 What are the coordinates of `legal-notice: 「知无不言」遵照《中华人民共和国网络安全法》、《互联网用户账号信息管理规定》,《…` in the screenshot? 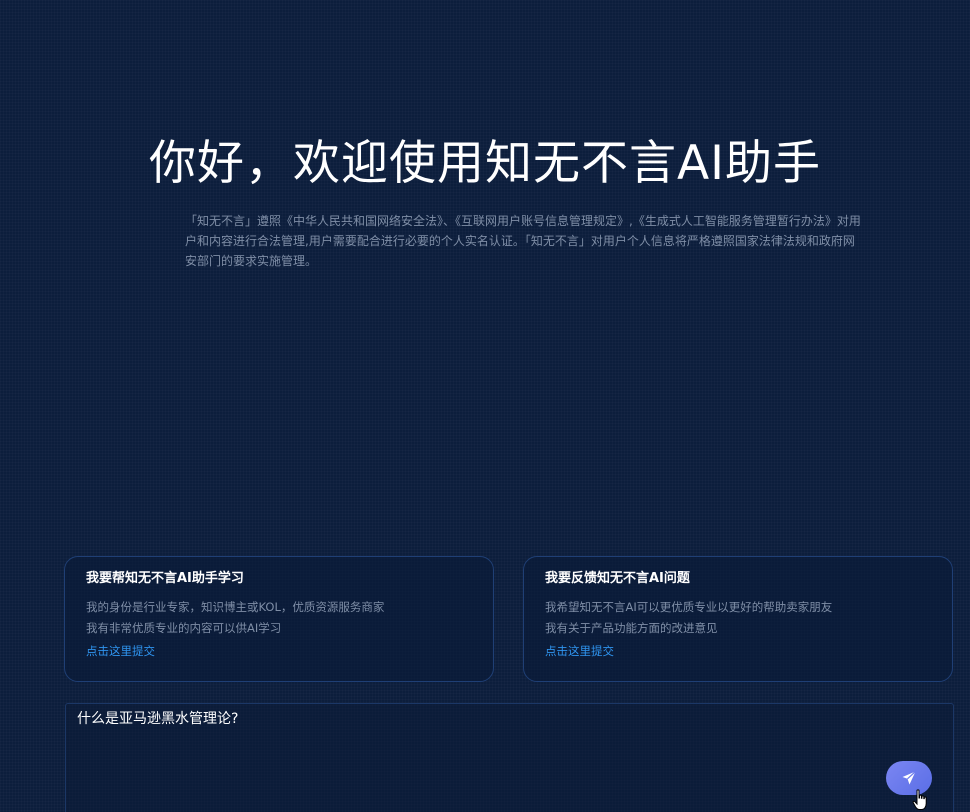 It's located at (523, 241).